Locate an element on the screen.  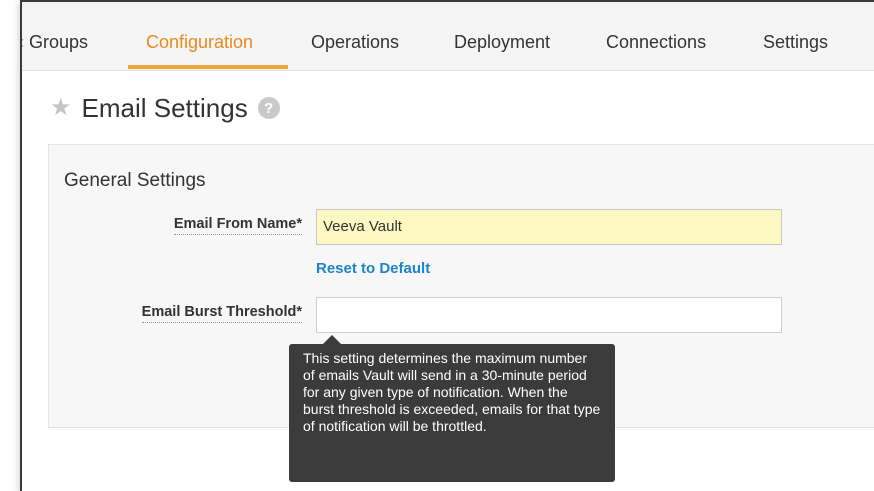
question-circle-icon: ? is located at coordinates (268, 108).